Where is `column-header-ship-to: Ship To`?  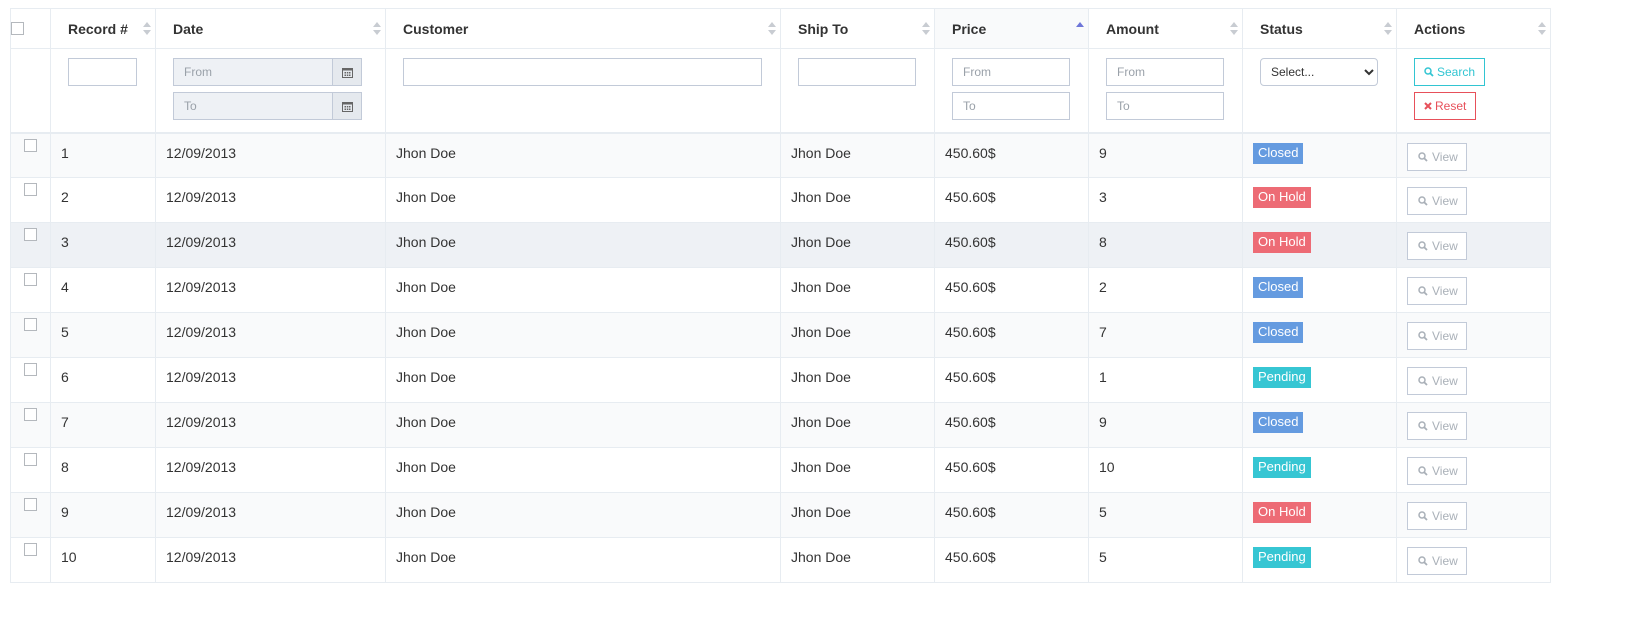
column-header-ship-to: Ship To is located at coordinates (857, 28).